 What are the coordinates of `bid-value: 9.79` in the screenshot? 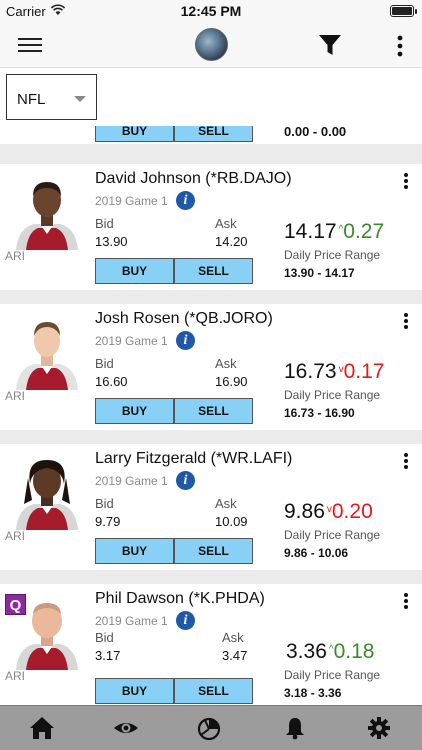 It's located at (108, 521).